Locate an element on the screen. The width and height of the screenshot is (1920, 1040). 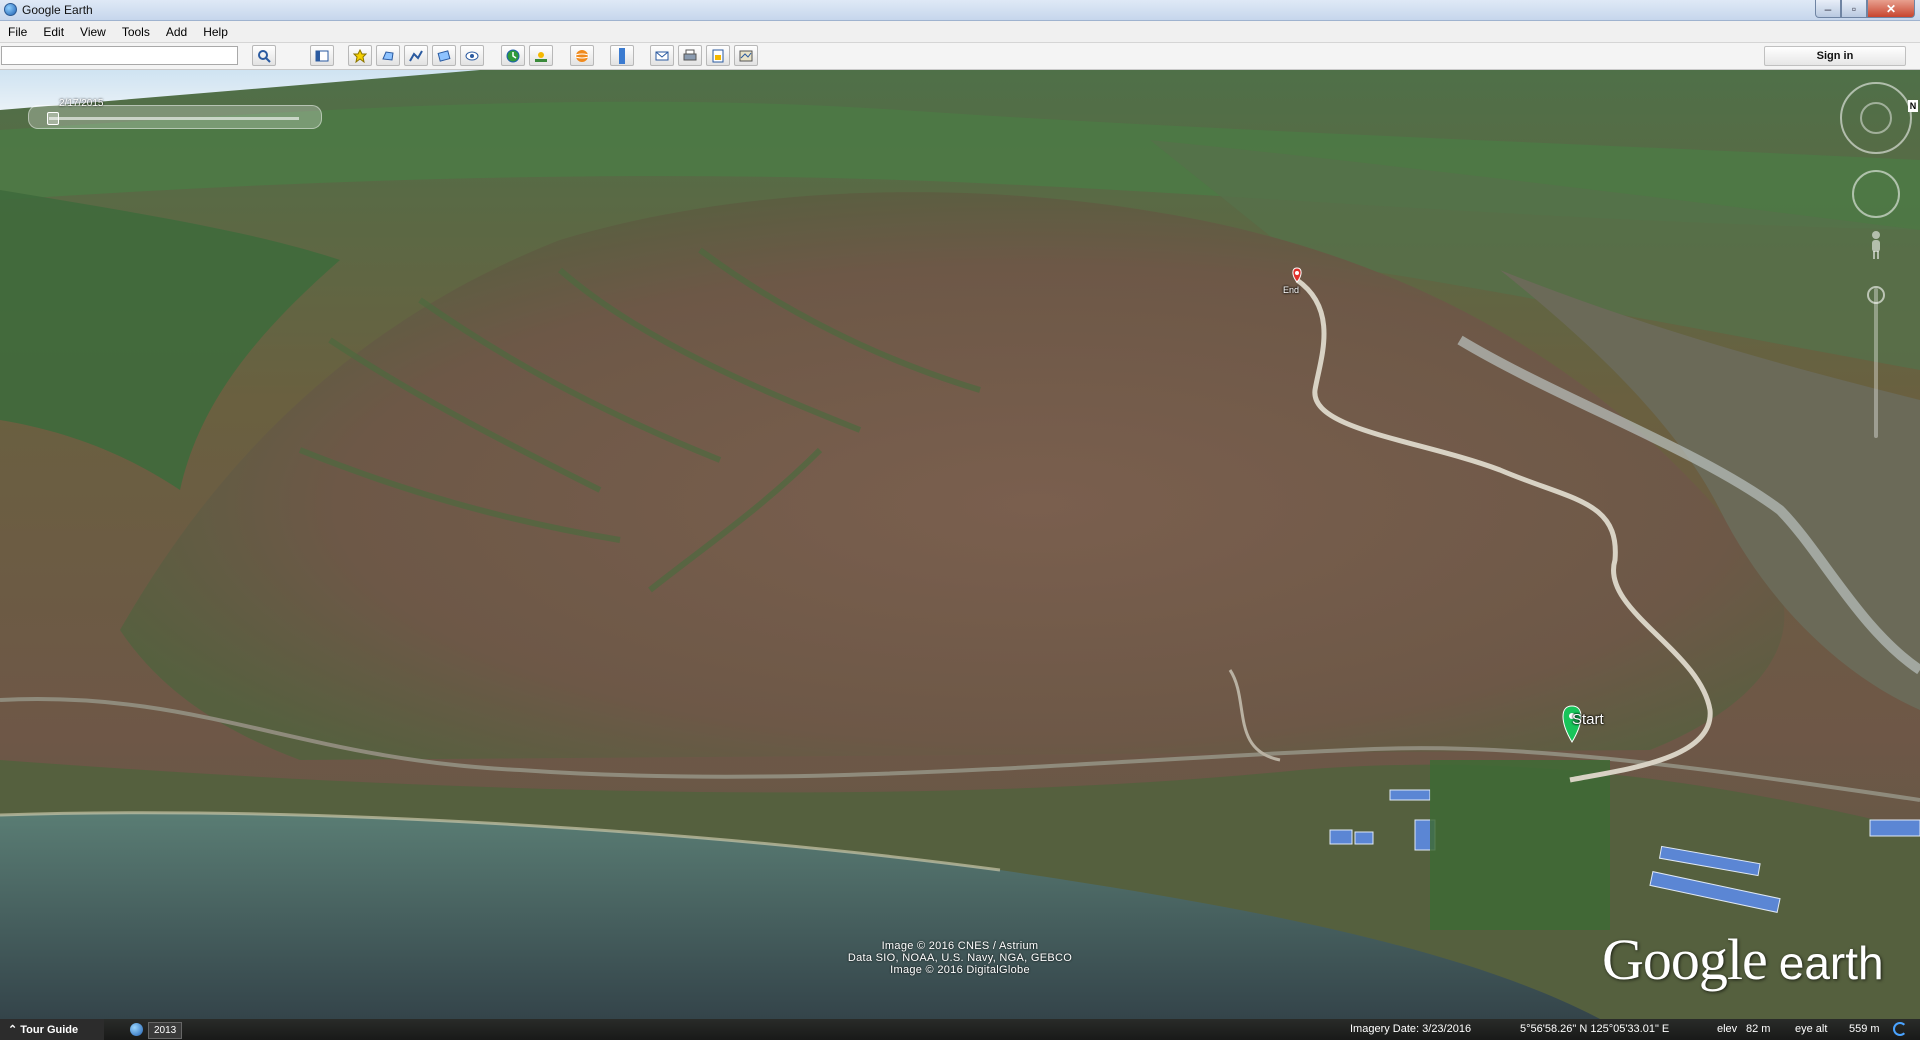
sidebar-toggle-icon is located at coordinates (322, 55).